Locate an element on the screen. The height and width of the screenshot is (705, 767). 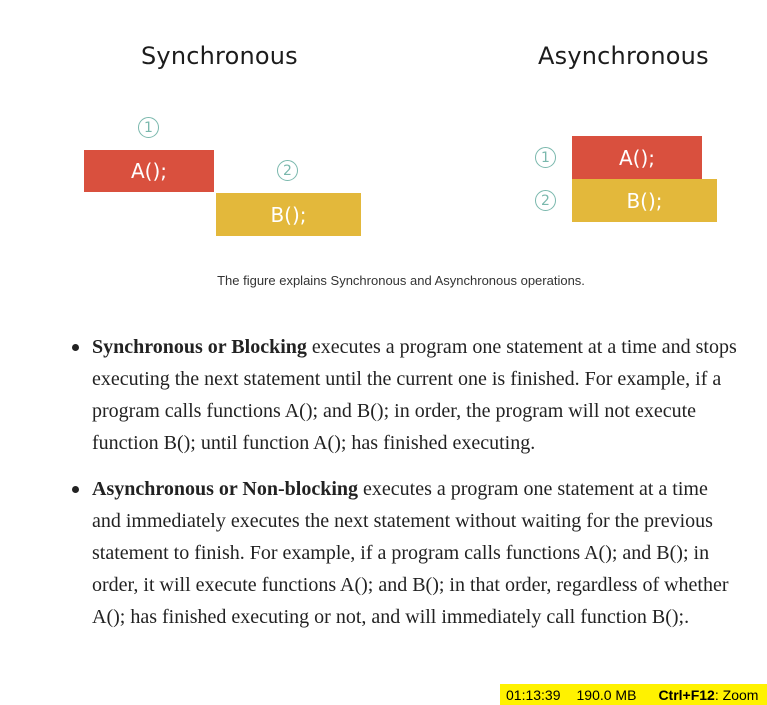
term-synchronous: Synchronous or Blocking is located at coordinates (199, 347).